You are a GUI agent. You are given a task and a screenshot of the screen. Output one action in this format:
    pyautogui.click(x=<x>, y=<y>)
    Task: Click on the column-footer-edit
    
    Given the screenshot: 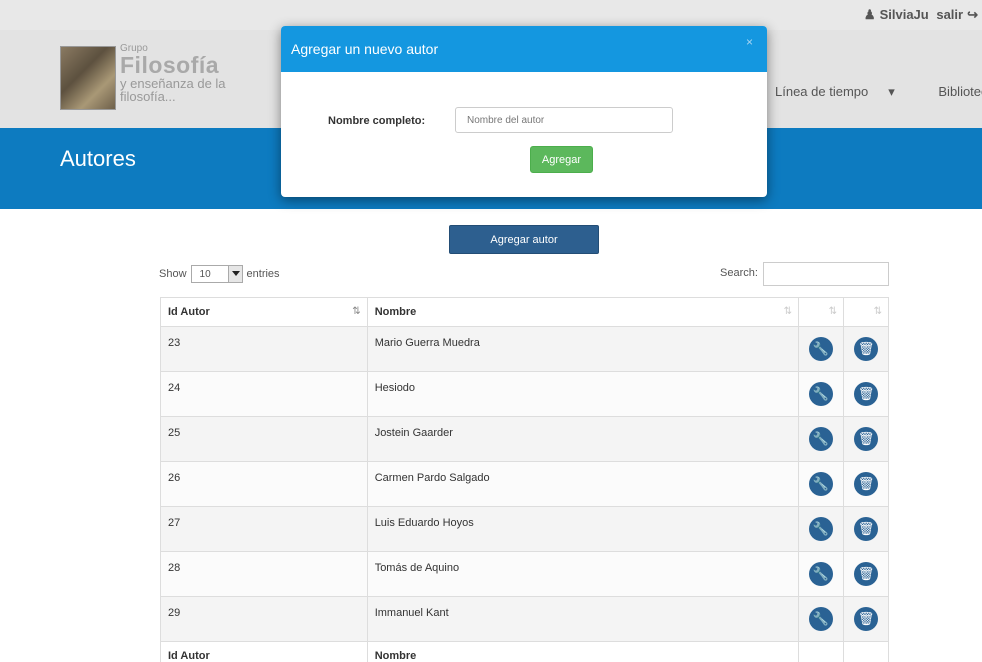 What is the action you would take?
    pyautogui.click(x=821, y=651)
    